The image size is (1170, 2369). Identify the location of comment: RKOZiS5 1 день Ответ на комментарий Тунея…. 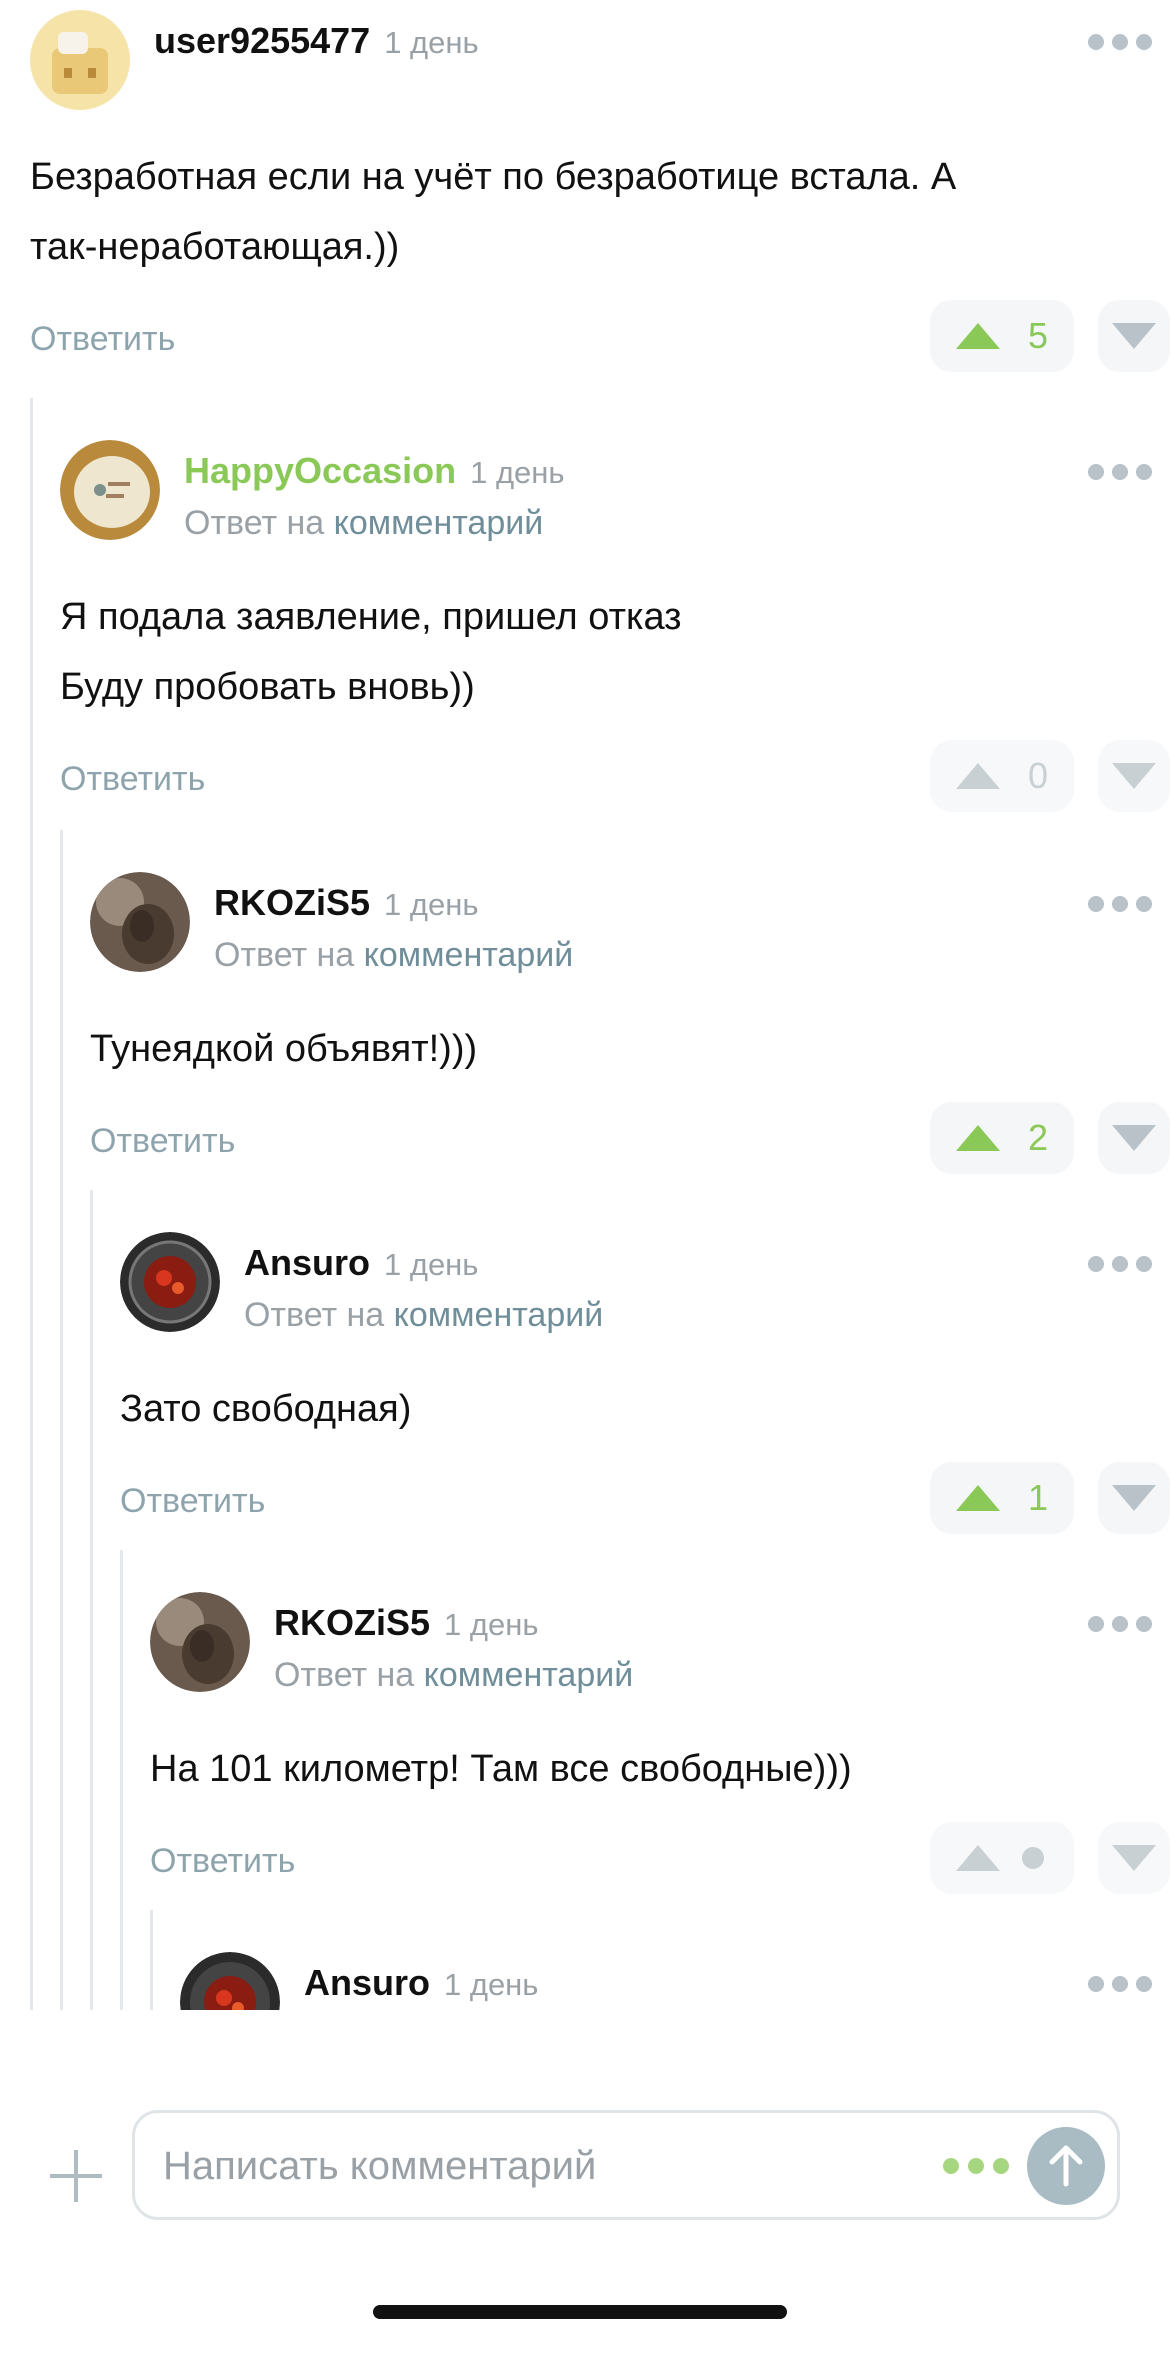
(630, 1027).